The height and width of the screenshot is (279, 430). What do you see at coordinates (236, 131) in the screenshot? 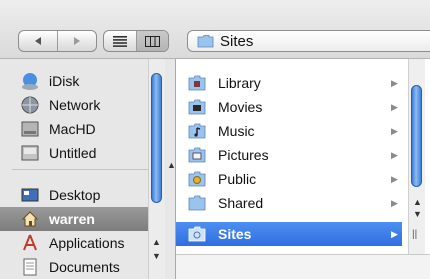
I see `list-item-label: Music` at bounding box center [236, 131].